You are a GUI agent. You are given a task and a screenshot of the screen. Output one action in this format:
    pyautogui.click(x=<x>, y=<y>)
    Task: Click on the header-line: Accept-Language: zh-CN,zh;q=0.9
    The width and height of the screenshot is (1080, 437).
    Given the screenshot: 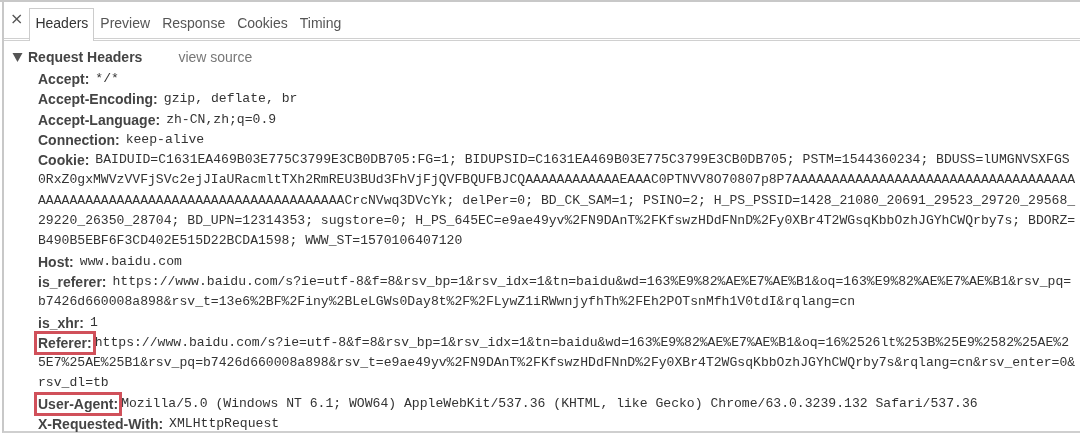 What is the action you would take?
    pyautogui.click(x=158, y=120)
    